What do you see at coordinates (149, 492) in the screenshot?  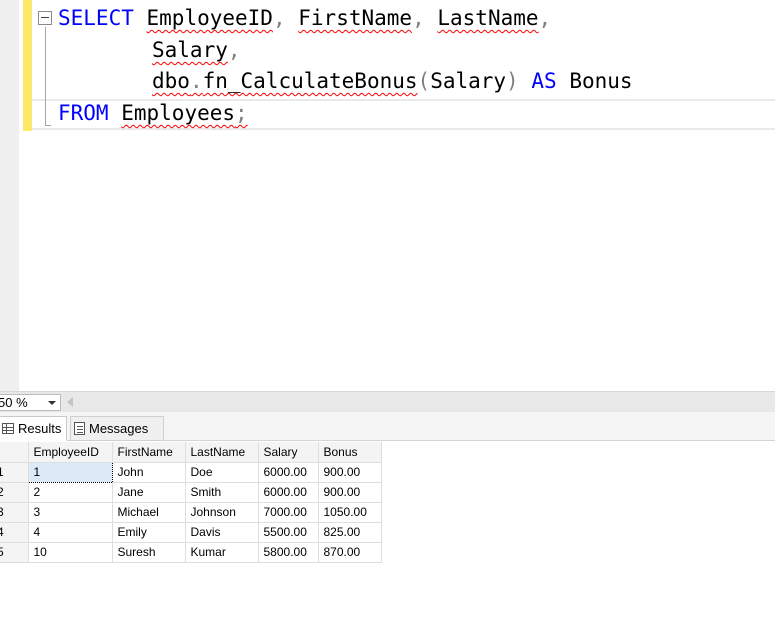 I see `cell-firstname: Jane` at bounding box center [149, 492].